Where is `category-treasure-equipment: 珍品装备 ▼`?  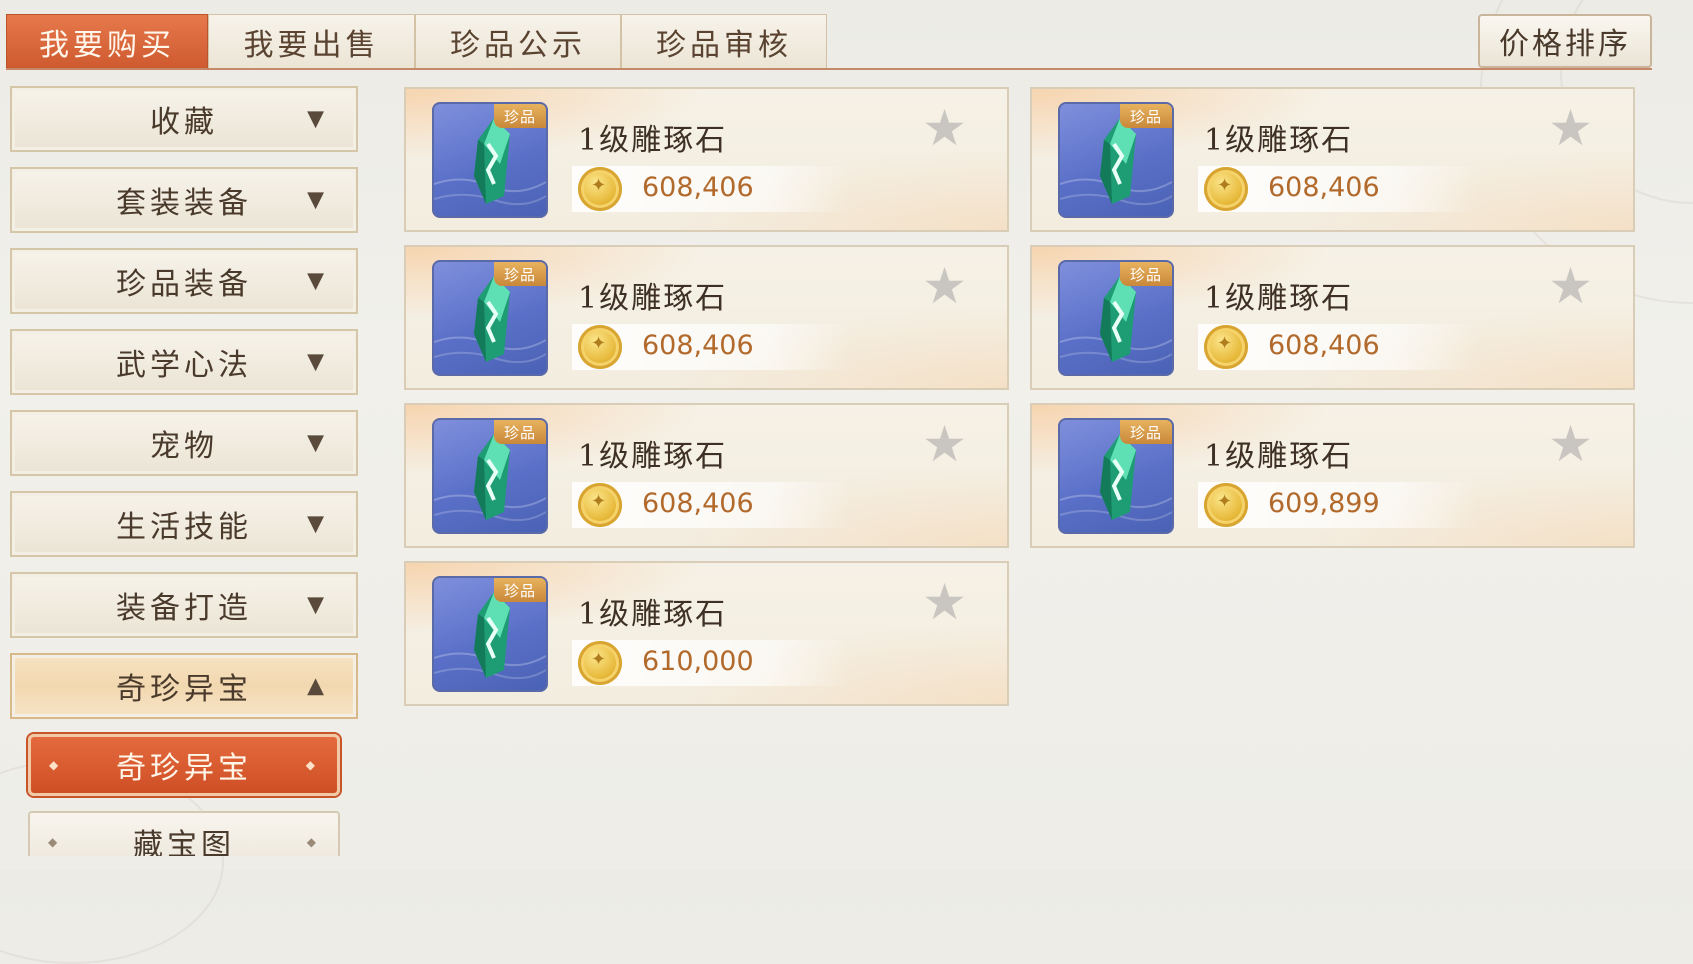 category-treasure-equipment: 珍品装备 ▼ is located at coordinates (184, 281).